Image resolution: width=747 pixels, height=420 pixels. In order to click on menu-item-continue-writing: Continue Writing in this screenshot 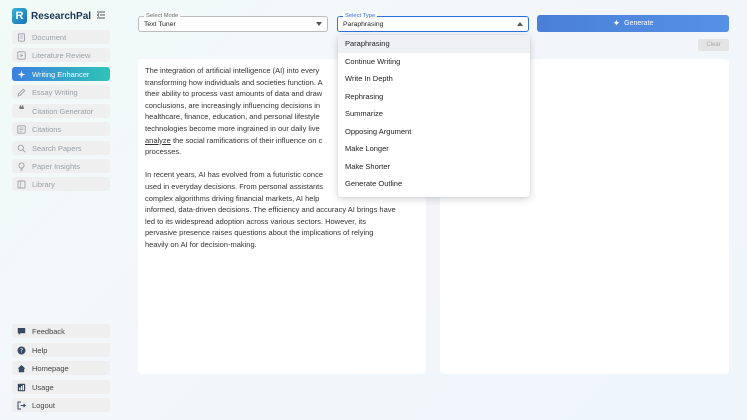, I will do `click(434, 62)`.